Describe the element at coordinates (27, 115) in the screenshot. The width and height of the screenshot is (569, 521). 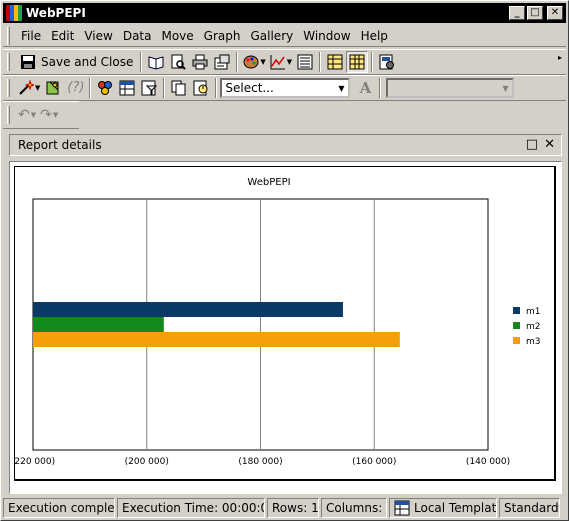
I see `undo-button: ↶ ▼` at that location.